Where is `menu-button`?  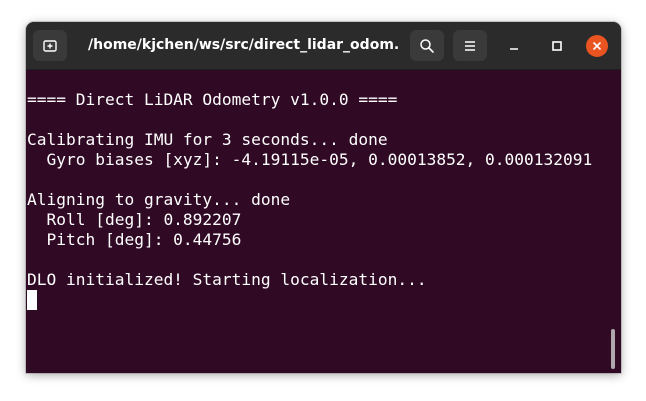 menu-button is located at coordinates (470, 45).